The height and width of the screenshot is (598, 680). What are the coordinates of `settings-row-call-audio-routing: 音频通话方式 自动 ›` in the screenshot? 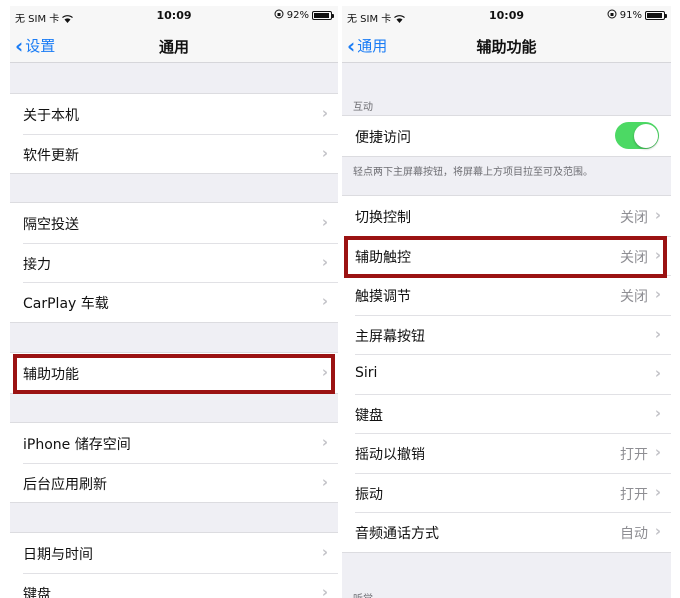 It's located at (506, 532).